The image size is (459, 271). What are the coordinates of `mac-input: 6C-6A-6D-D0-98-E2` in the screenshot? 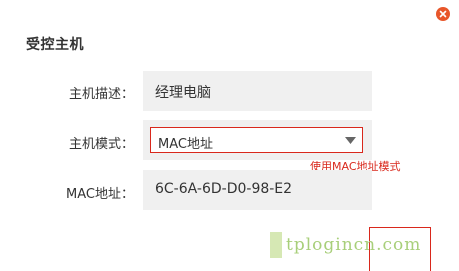 It's located at (257, 190).